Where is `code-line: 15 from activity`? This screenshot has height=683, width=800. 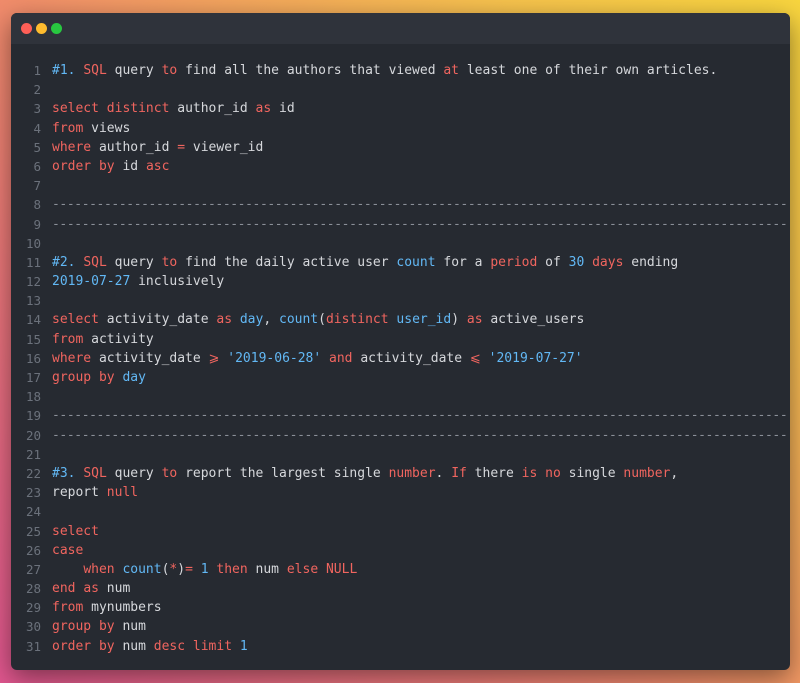
code-line: 15 from activity is located at coordinates (400, 339).